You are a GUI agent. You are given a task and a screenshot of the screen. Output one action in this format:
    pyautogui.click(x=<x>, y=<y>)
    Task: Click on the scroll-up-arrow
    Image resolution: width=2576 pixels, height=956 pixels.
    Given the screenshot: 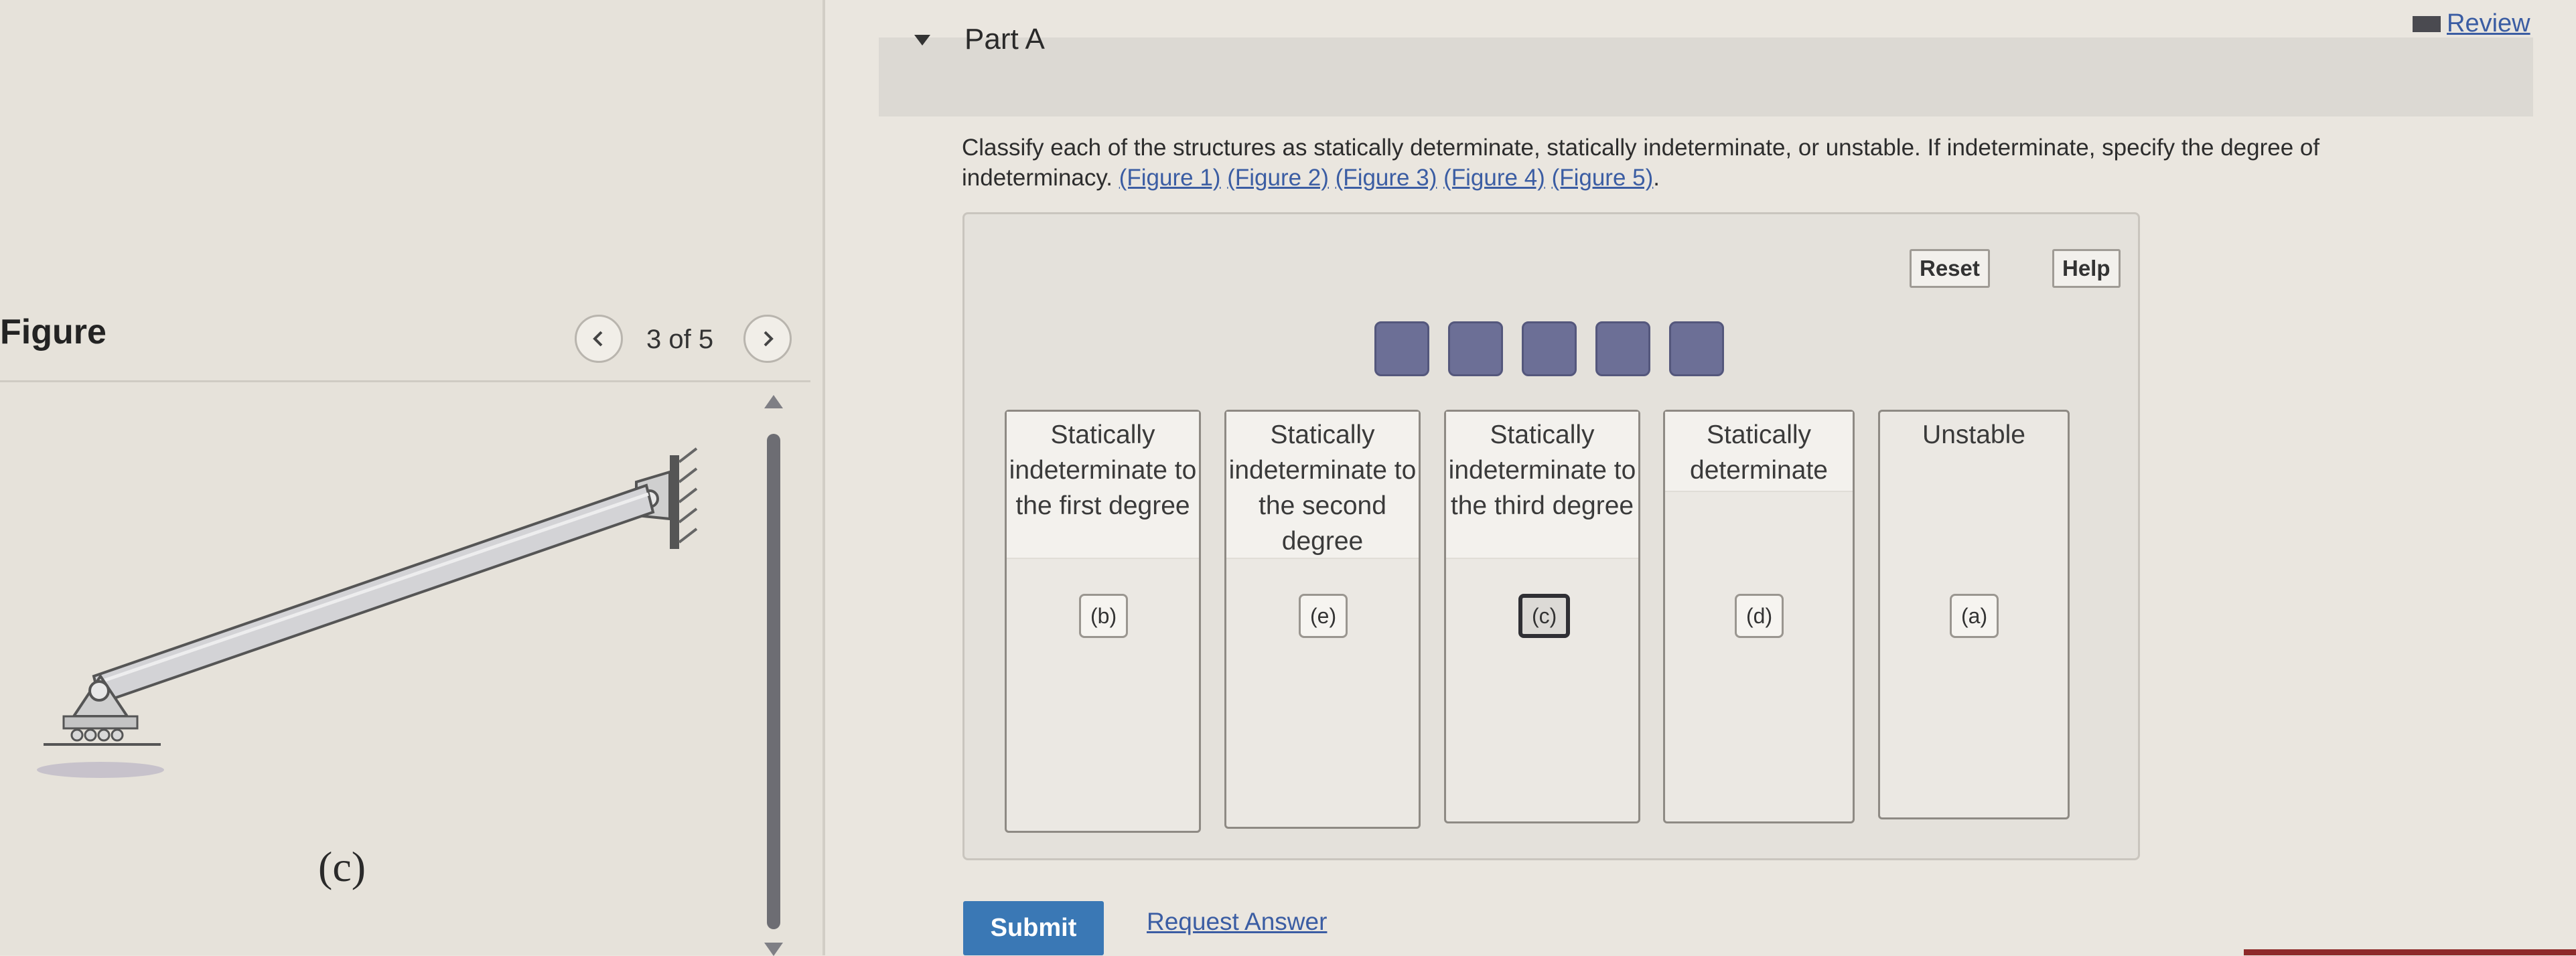 What is the action you would take?
    pyautogui.click(x=773, y=401)
    